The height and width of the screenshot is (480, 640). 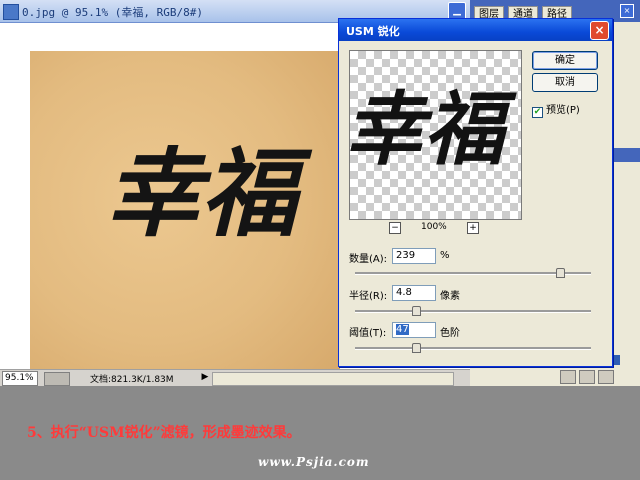 What do you see at coordinates (450, 333) in the screenshot?
I see `threshold-unit: 色阶` at bounding box center [450, 333].